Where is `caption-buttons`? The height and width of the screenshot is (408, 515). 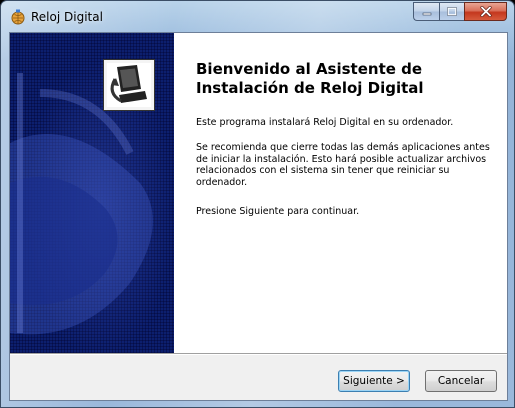 caption-buttons is located at coordinates (460, 11).